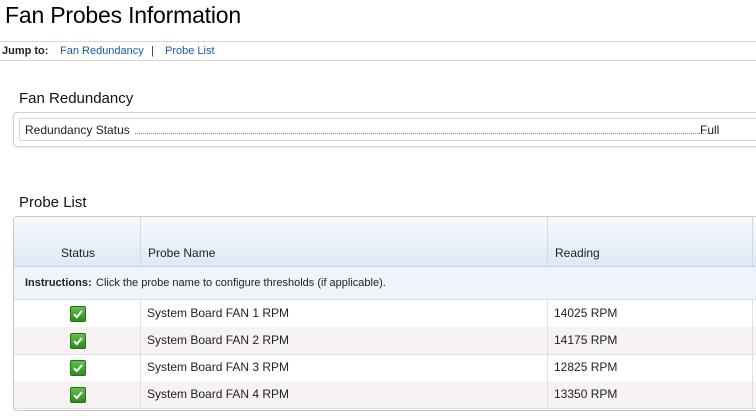 The height and width of the screenshot is (416, 756). What do you see at coordinates (649, 241) in the screenshot?
I see `column-header-reading: Reading` at bounding box center [649, 241].